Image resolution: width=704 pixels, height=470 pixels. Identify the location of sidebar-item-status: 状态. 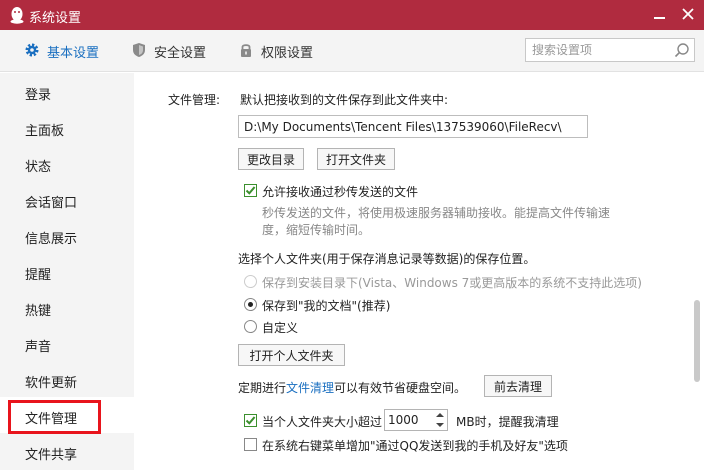
(67, 163).